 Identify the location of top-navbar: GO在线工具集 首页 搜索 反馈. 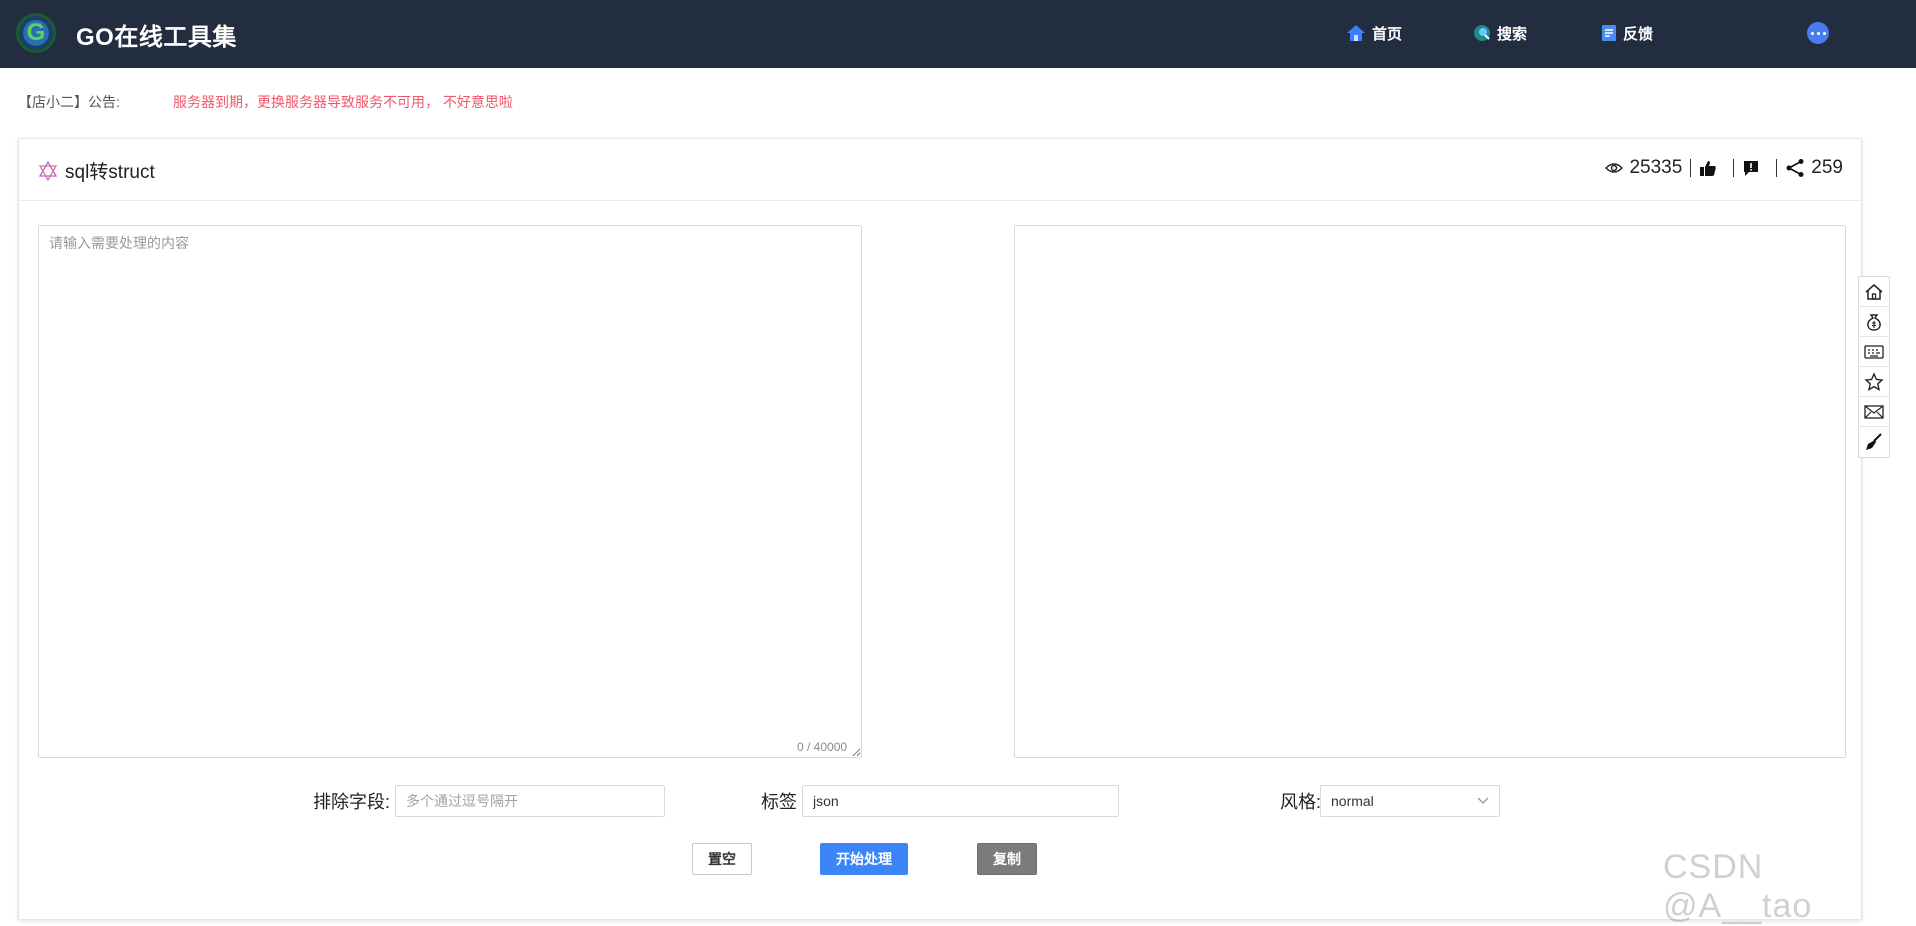
(958, 34).